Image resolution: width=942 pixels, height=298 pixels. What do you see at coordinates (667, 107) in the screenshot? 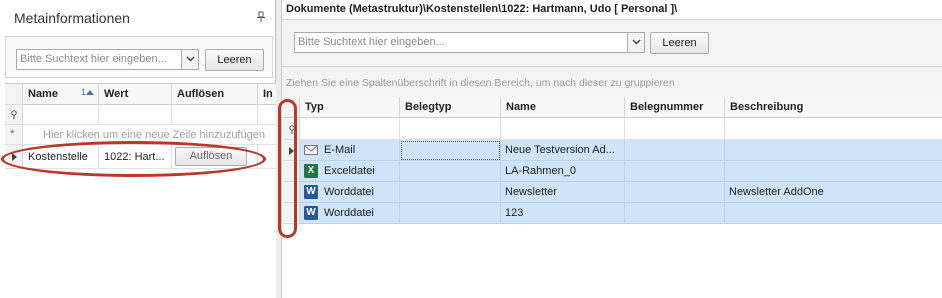
I see `column-header-label: Belegnummer` at bounding box center [667, 107].